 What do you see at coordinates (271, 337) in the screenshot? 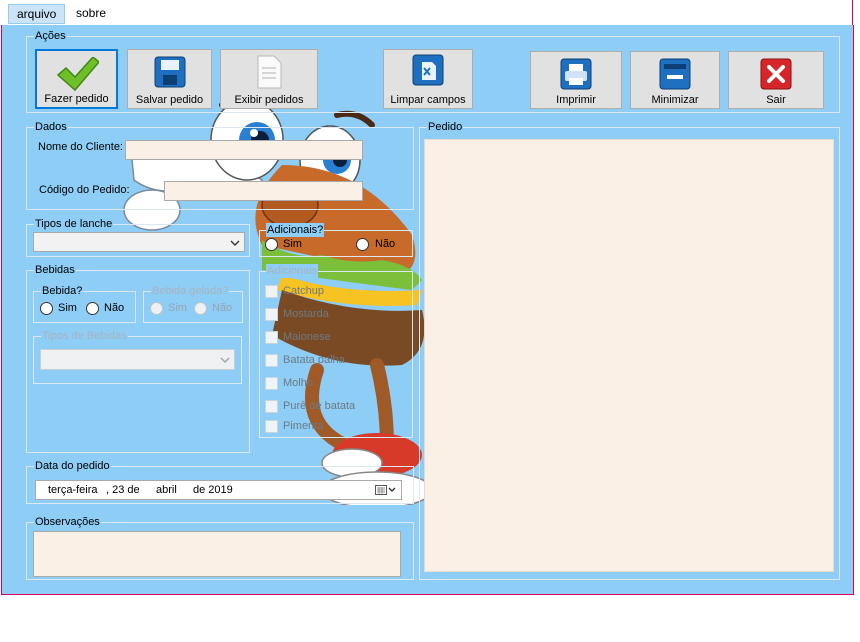
I see `maionese-checkbox` at bounding box center [271, 337].